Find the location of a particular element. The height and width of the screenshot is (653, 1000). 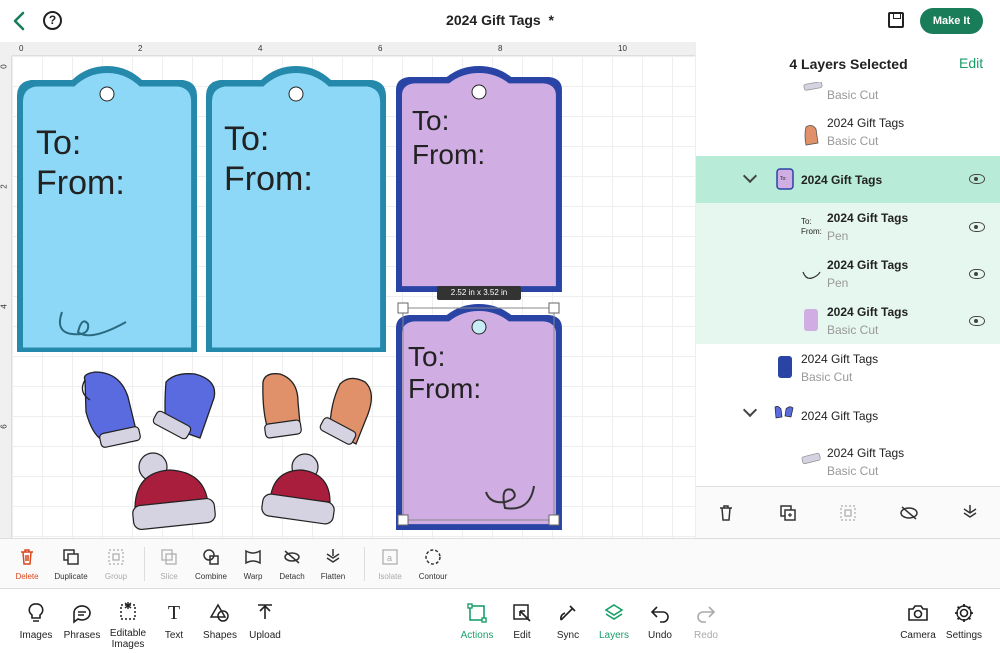

layer-row: To: From: 2024 Gift Tags Pen is located at coordinates (848, 226).